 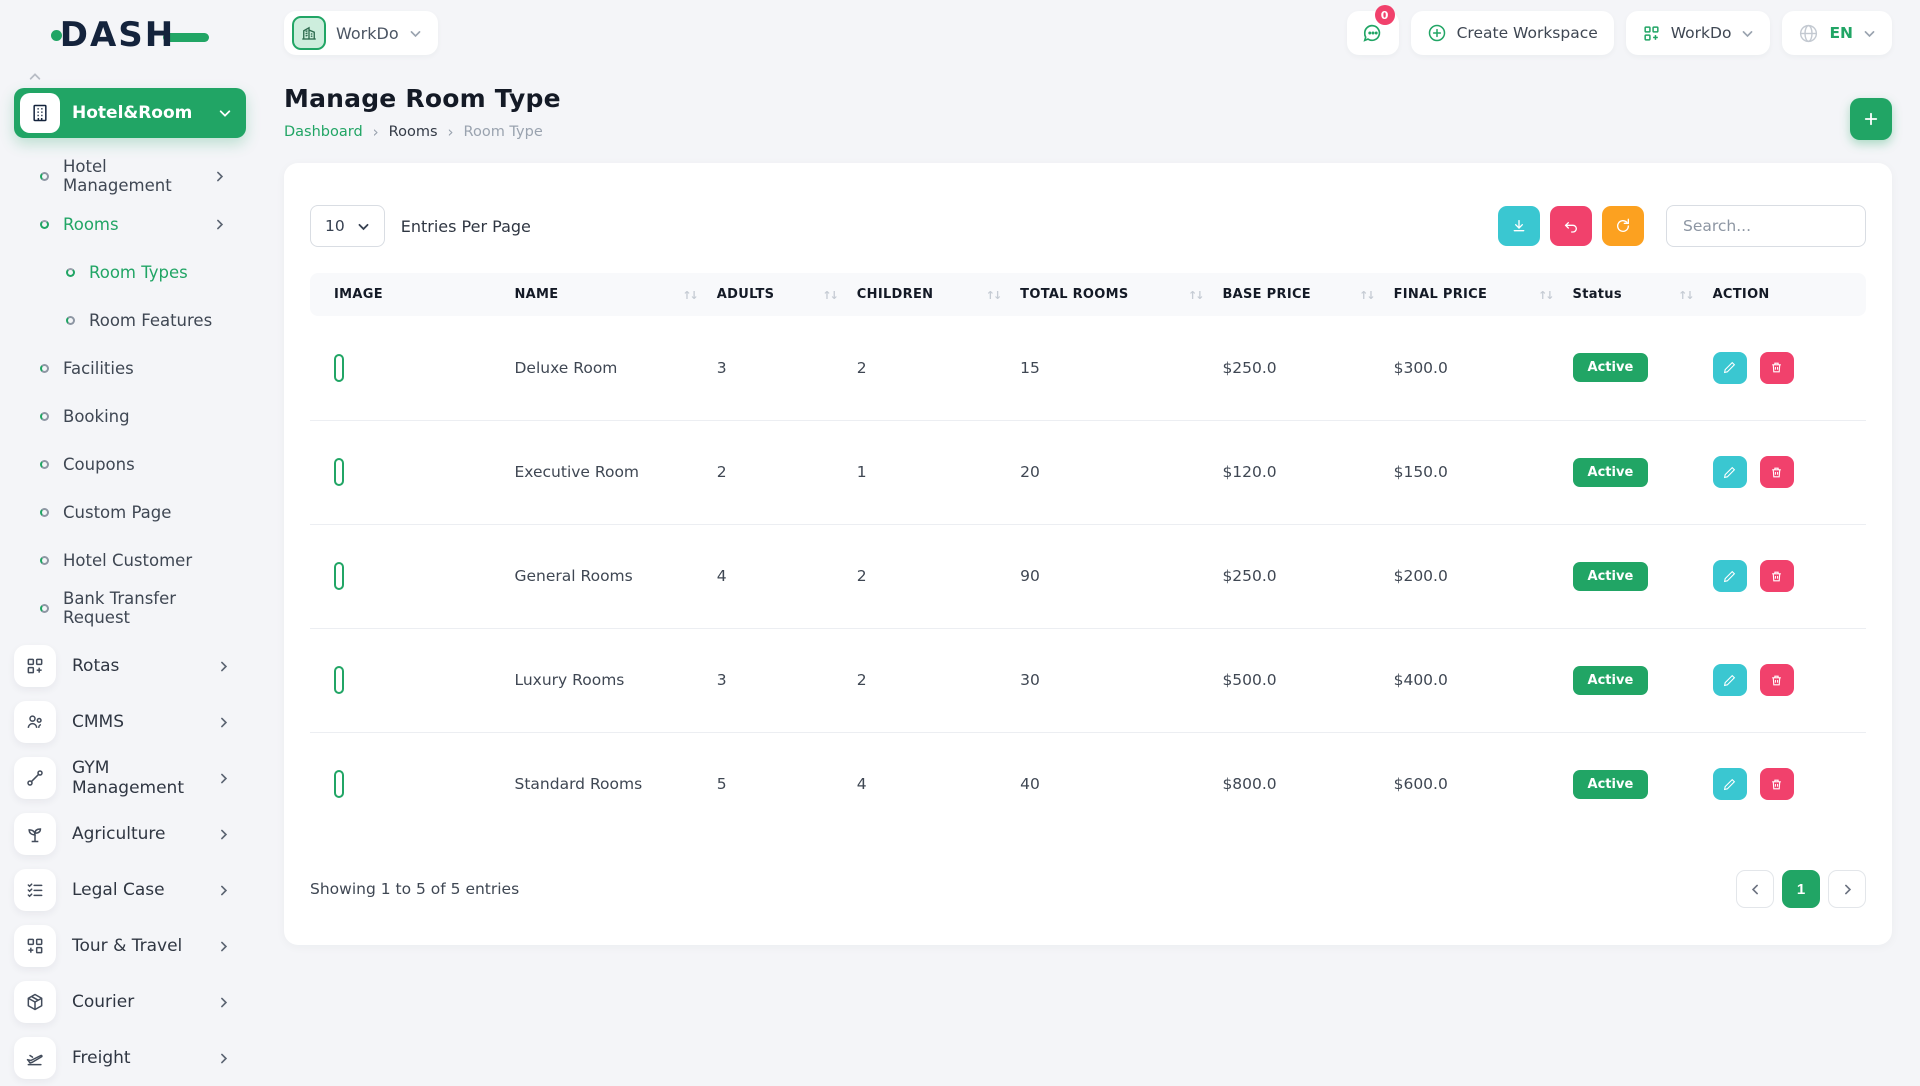 I want to click on sidebar-item-label: Rotas, so click(x=96, y=666).